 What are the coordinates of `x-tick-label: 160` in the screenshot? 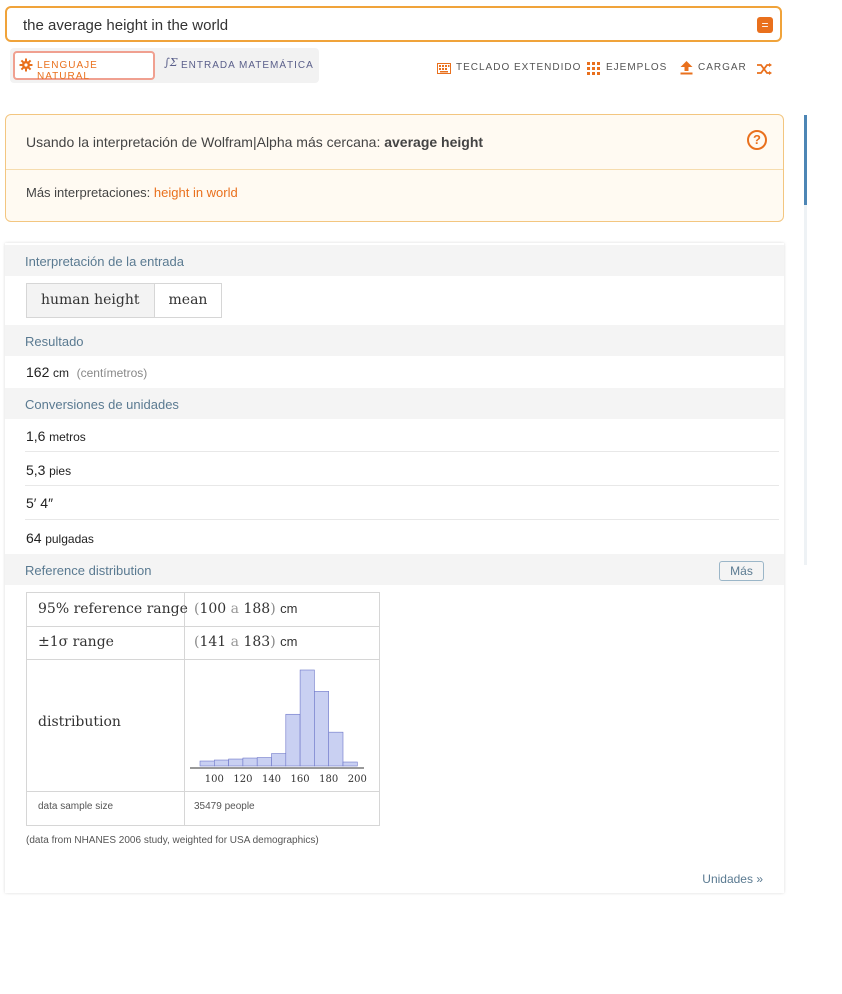 It's located at (300, 779).